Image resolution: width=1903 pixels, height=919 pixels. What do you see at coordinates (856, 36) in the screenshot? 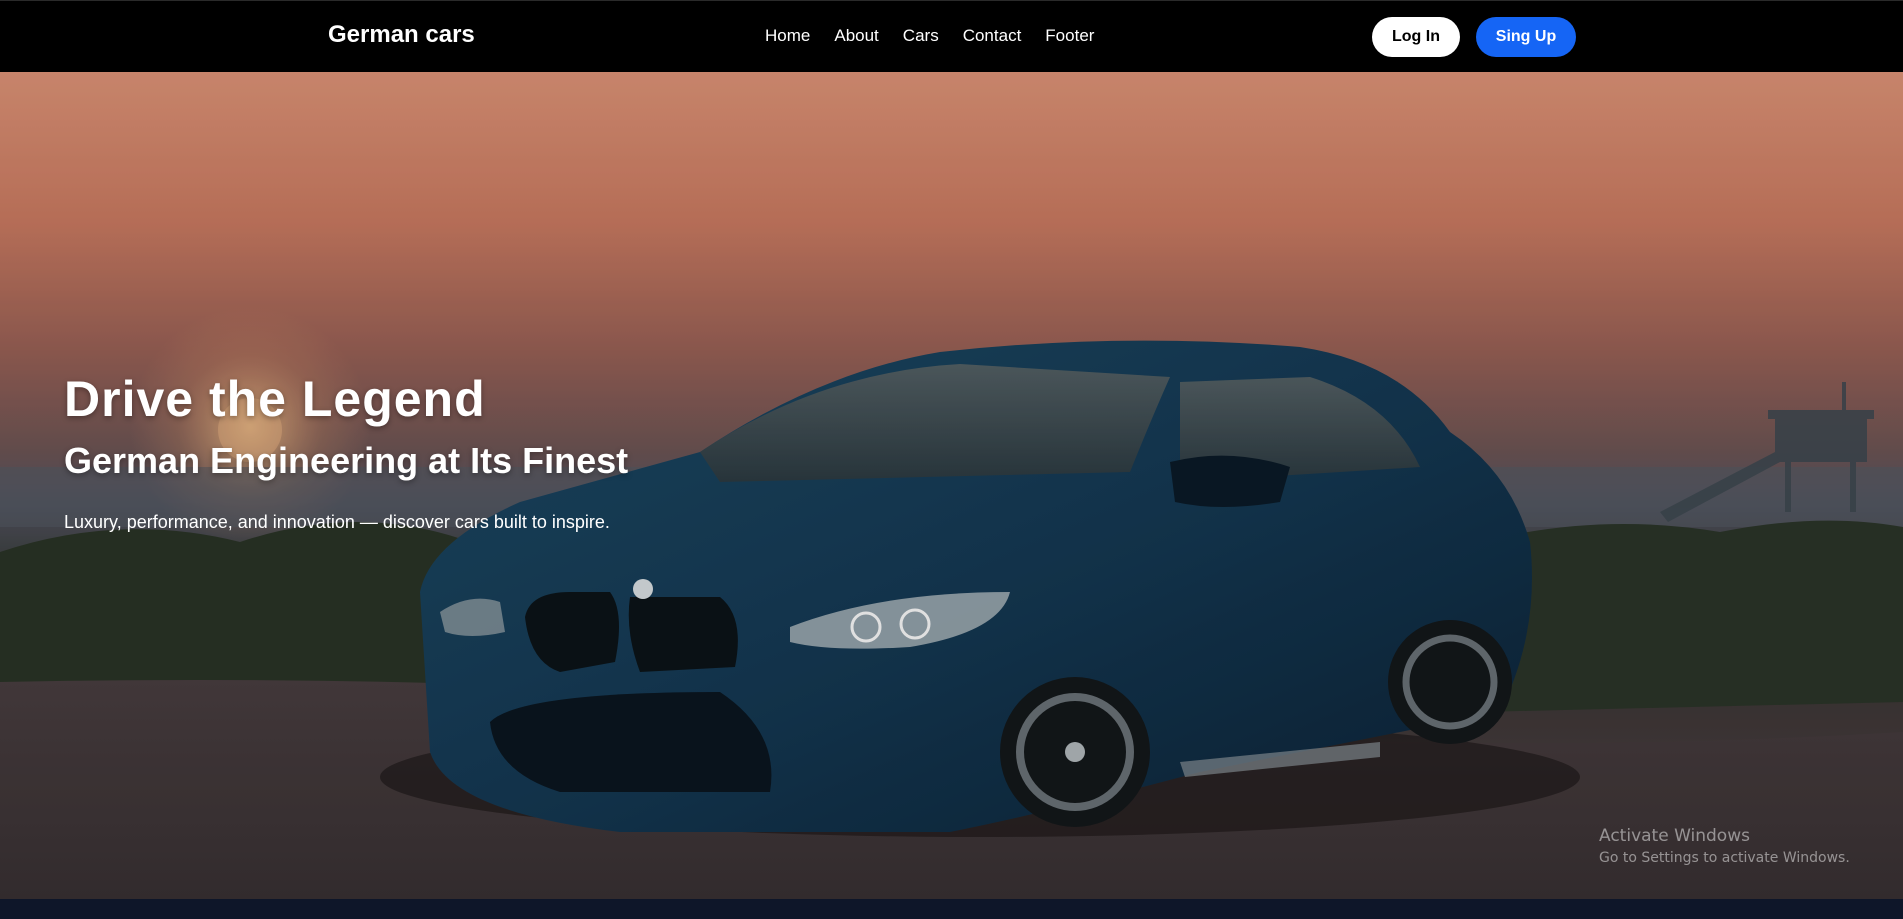
I see `nav-link-about: About` at bounding box center [856, 36].